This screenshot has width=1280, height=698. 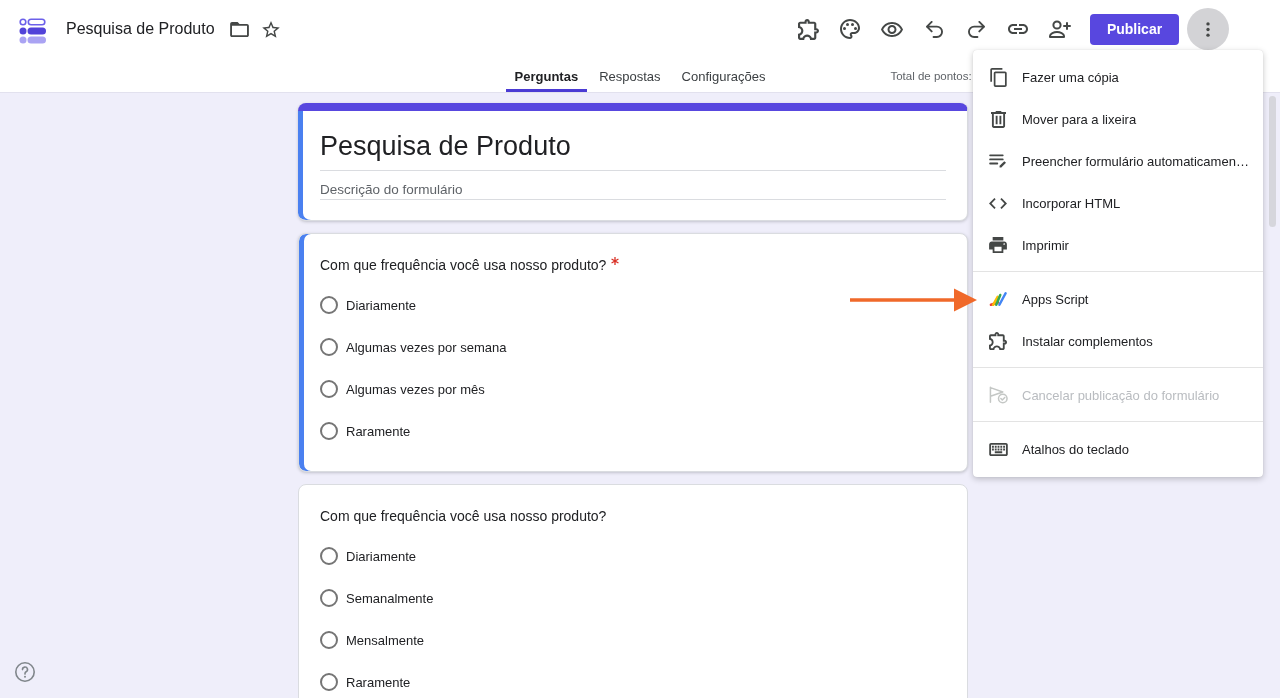 What do you see at coordinates (1118, 299) in the screenshot?
I see `menu-item: Apps Script` at bounding box center [1118, 299].